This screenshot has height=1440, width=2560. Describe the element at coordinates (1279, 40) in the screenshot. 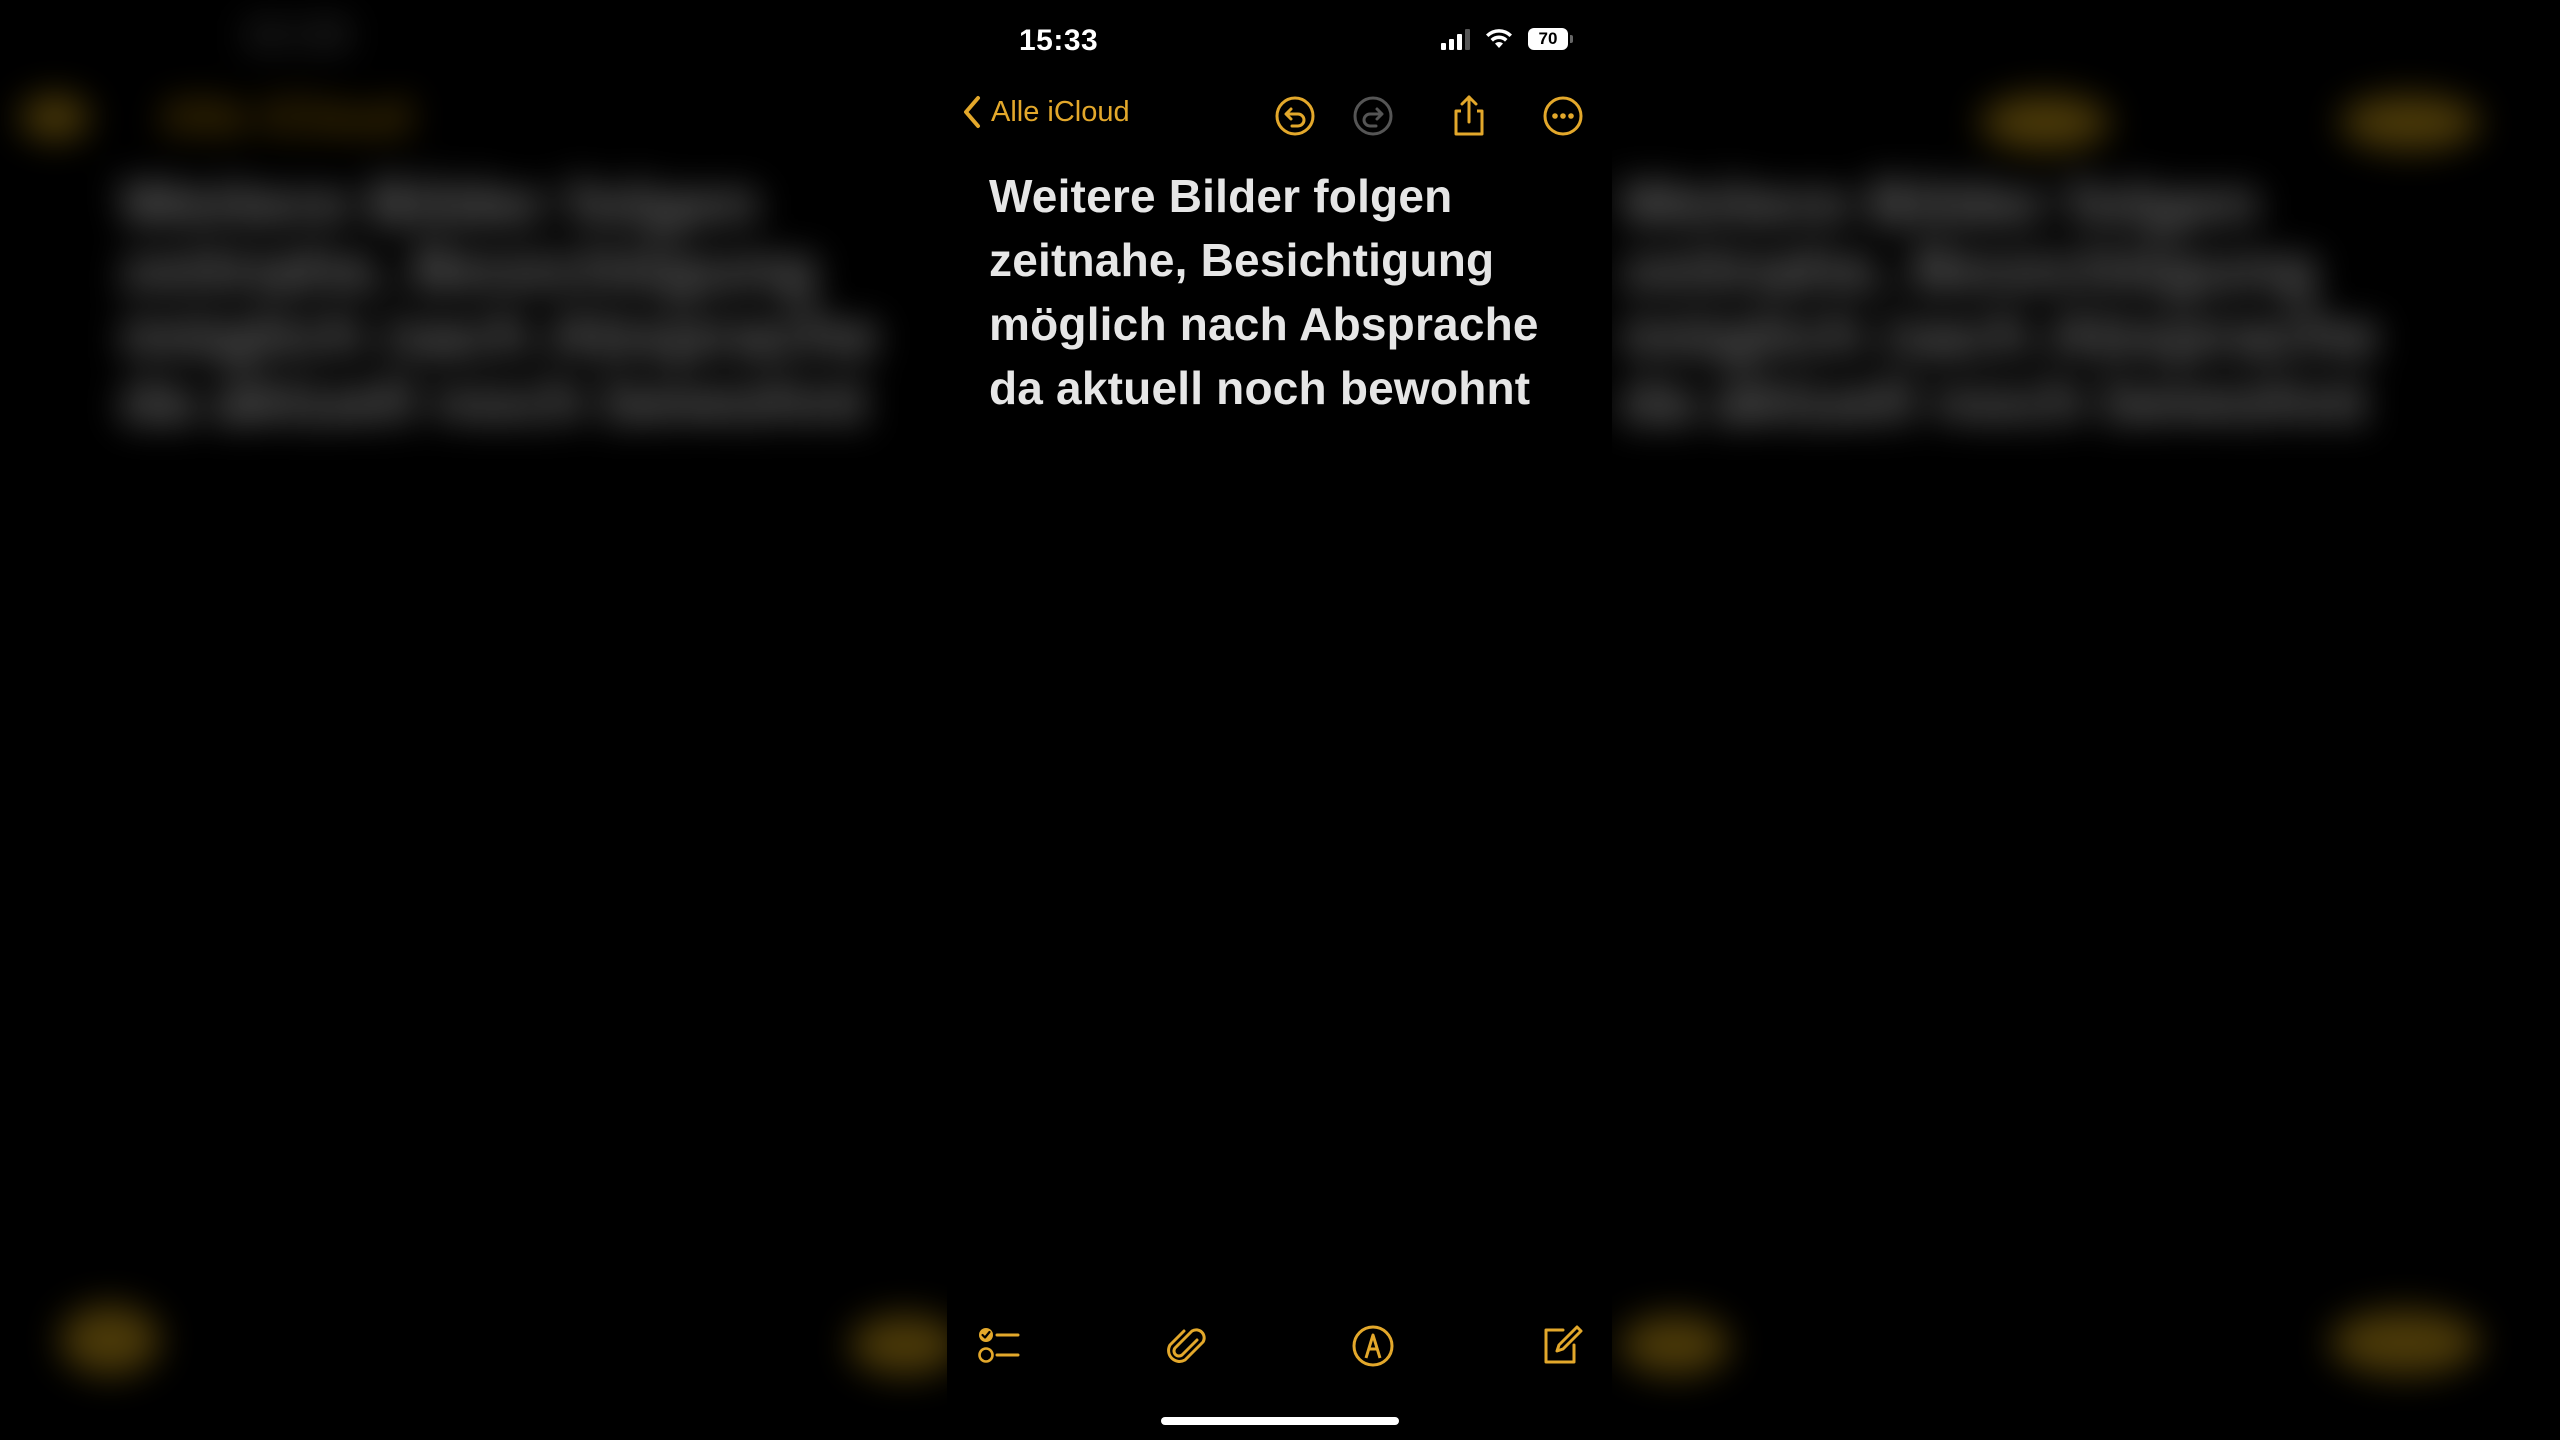

I see `status-bar: 15:33 70` at that location.